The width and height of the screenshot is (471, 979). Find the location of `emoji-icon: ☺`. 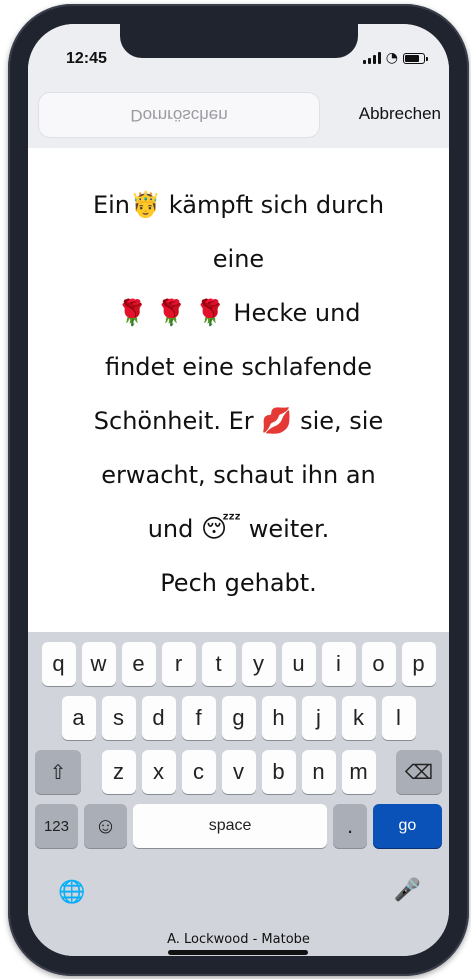

emoji-icon: ☺ is located at coordinates (105, 825).